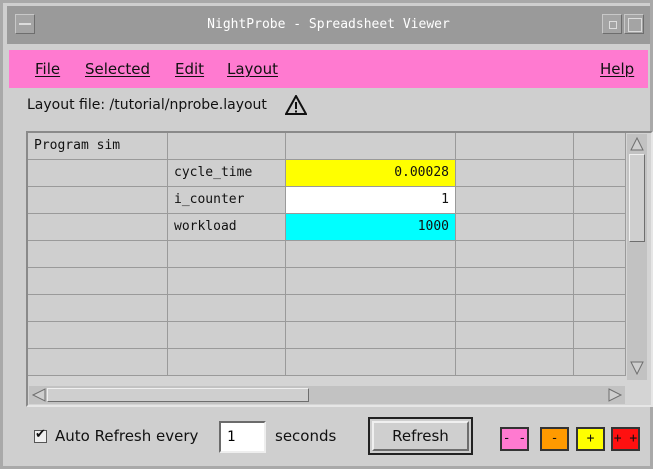 The height and width of the screenshot is (469, 653). I want to click on name-cell: cycle_time, so click(227, 173).